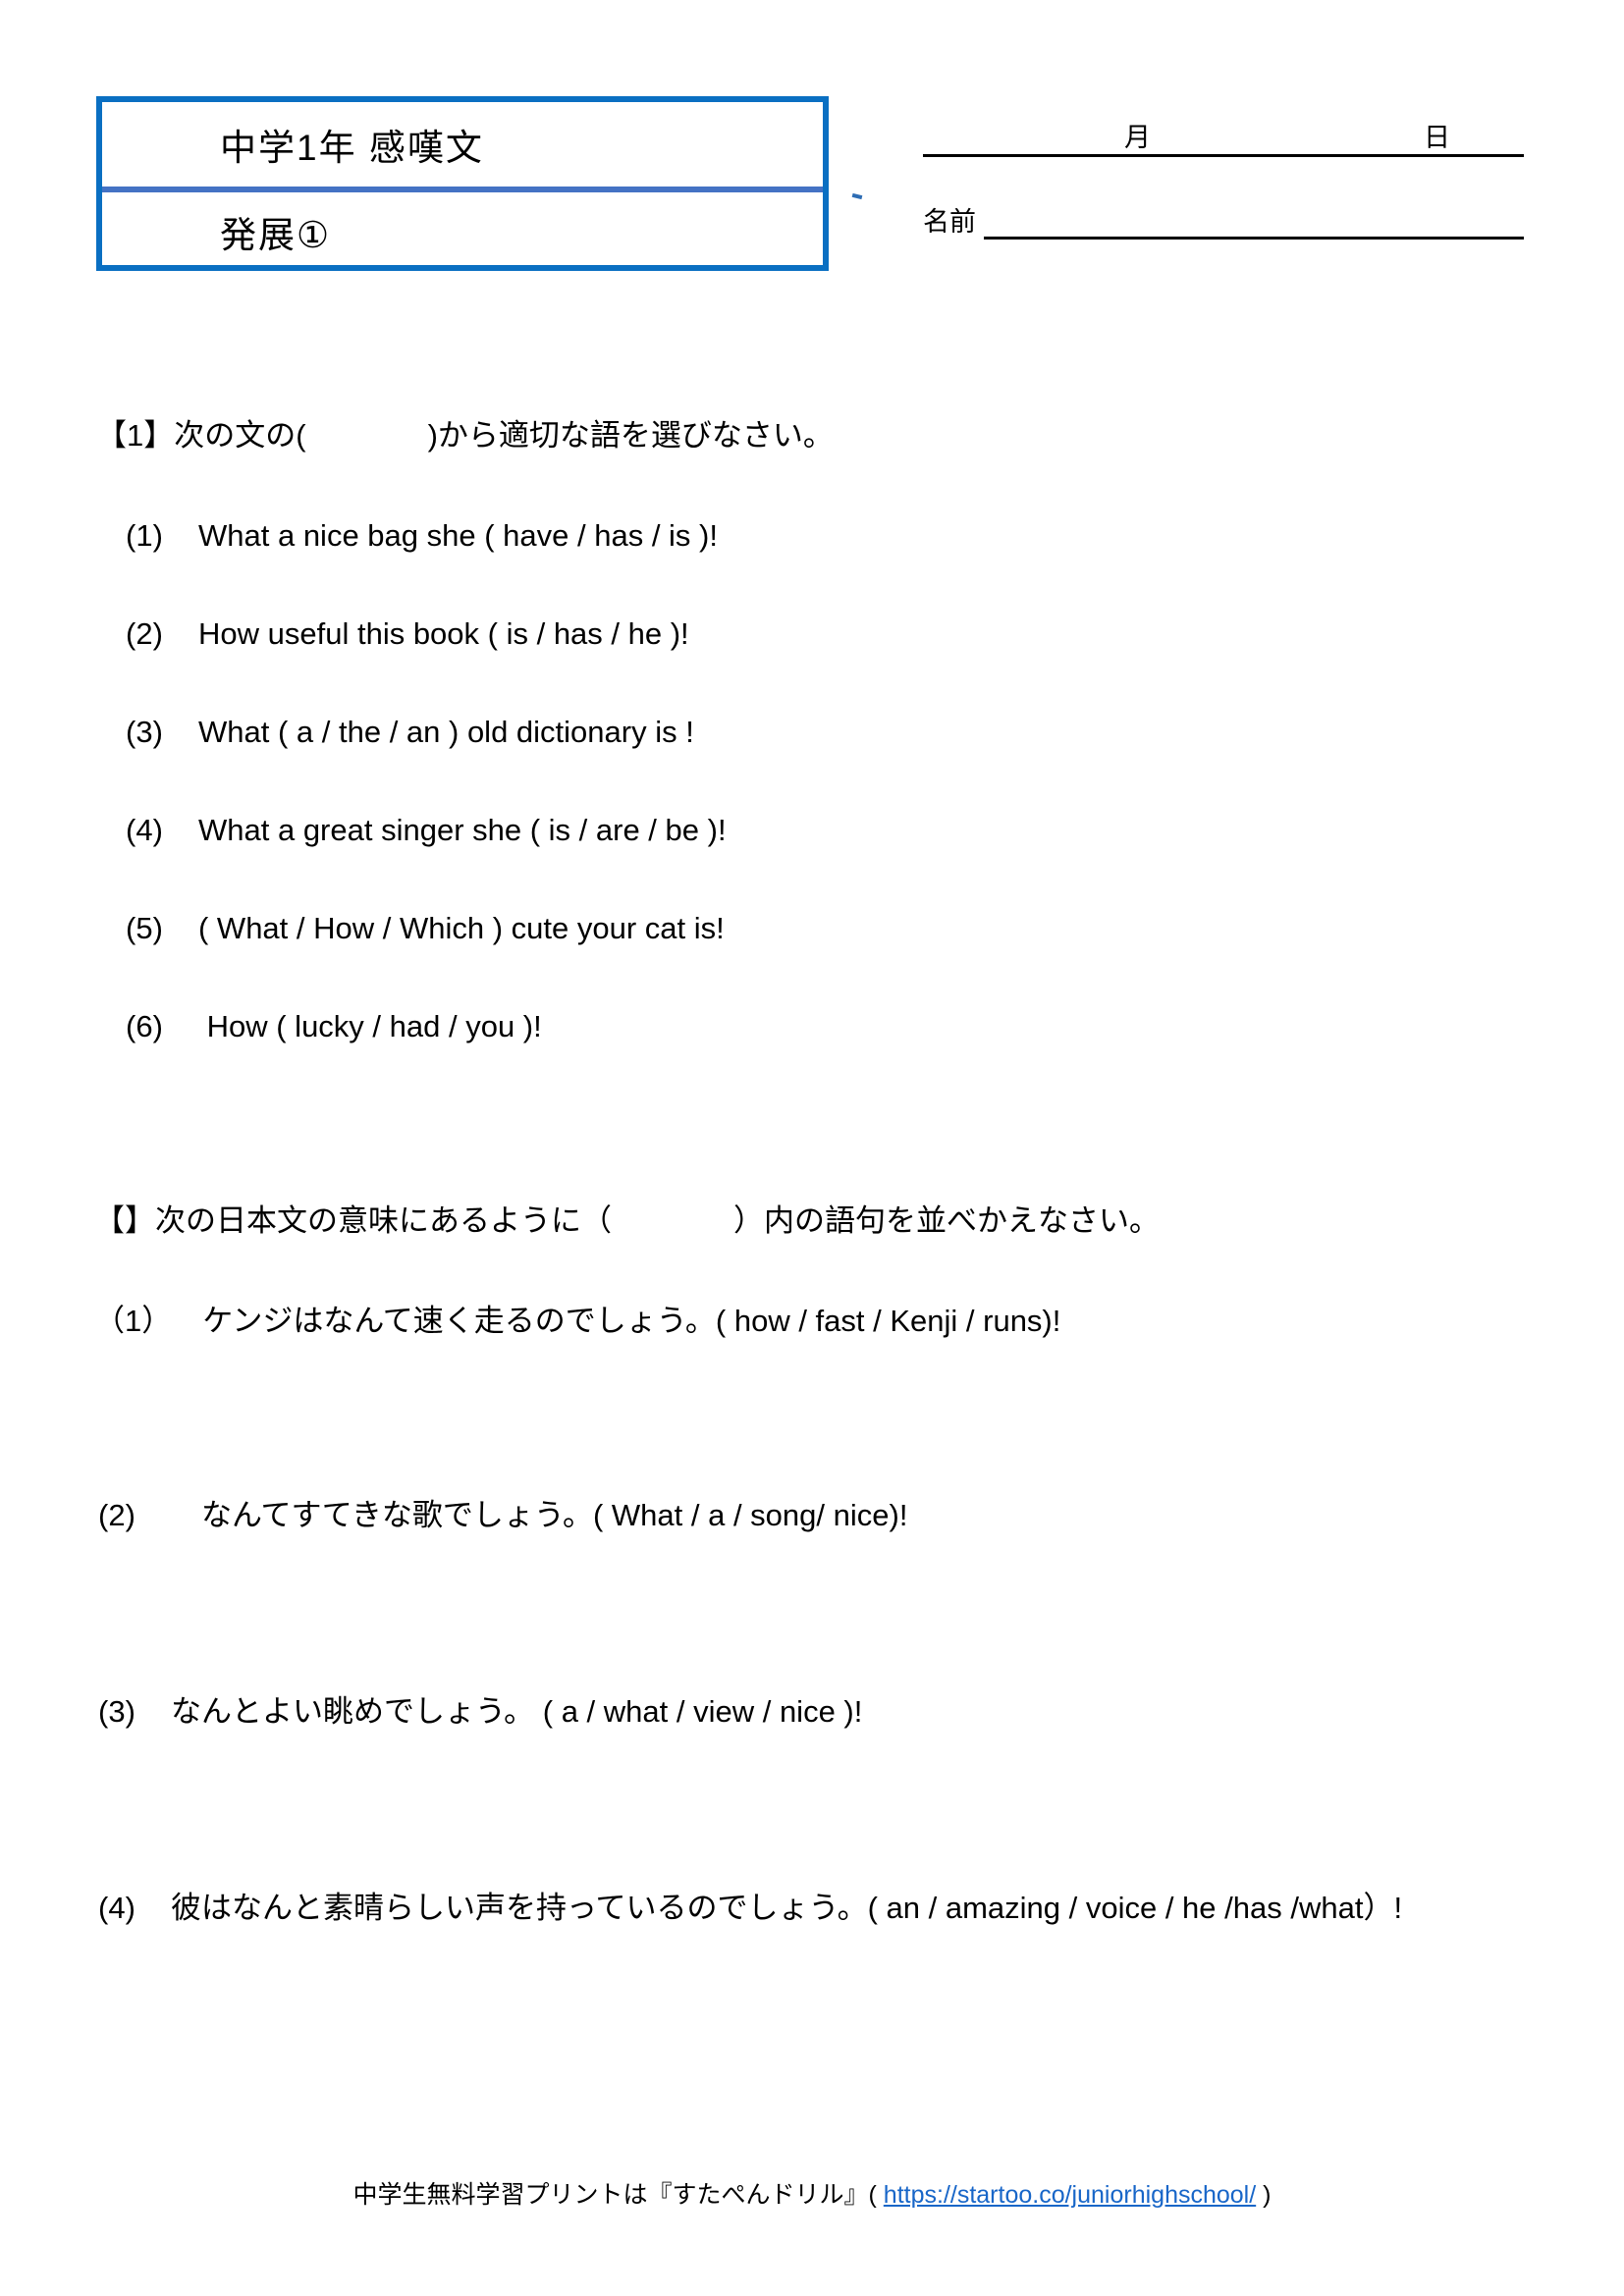 This screenshot has height=2296, width=1624. Describe the element at coordinates (539, 1515) in the screenshot. I see `question-text: なんてすてきな歌でしょう。( What / a / song/ nice)!` at that location.